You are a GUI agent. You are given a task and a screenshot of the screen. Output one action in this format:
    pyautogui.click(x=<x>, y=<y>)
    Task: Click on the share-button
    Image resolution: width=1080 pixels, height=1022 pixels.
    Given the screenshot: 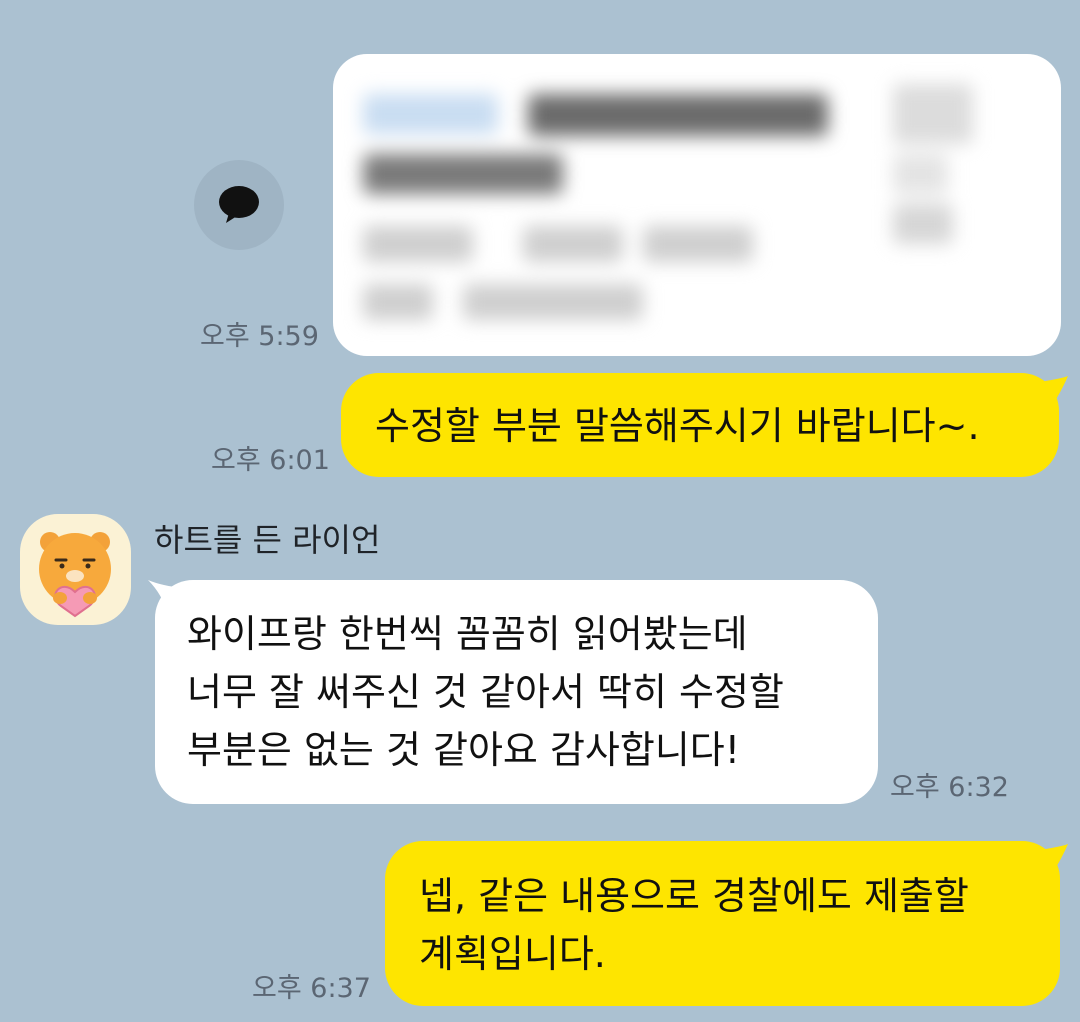 What is the action you would take?
    pyautogui.click(x=239, y=205)
    